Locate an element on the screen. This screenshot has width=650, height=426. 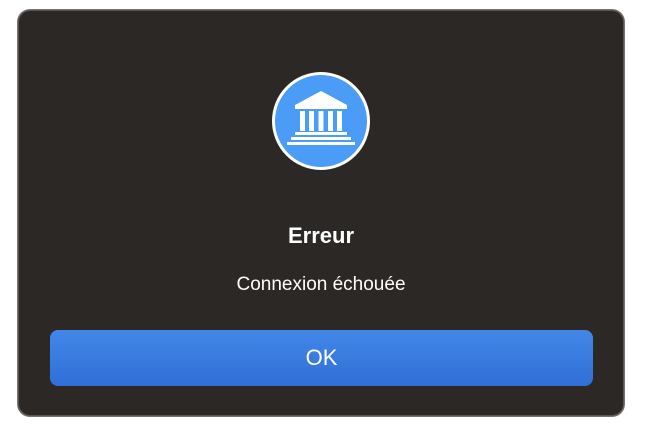
dialog-title: Erreur is located at coordinates (321, 235).